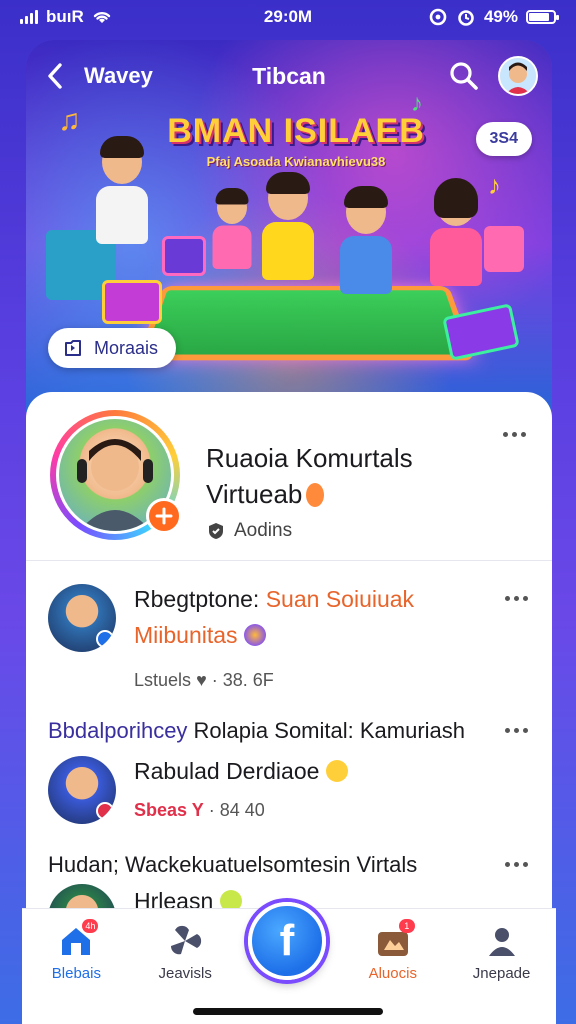 This screenshot has height=1024, width=576. What do you see at coordinates (242, 680) in the screenshot?
I see `post-meta-value: · 38. 6F` at bounding box center [242, 680].